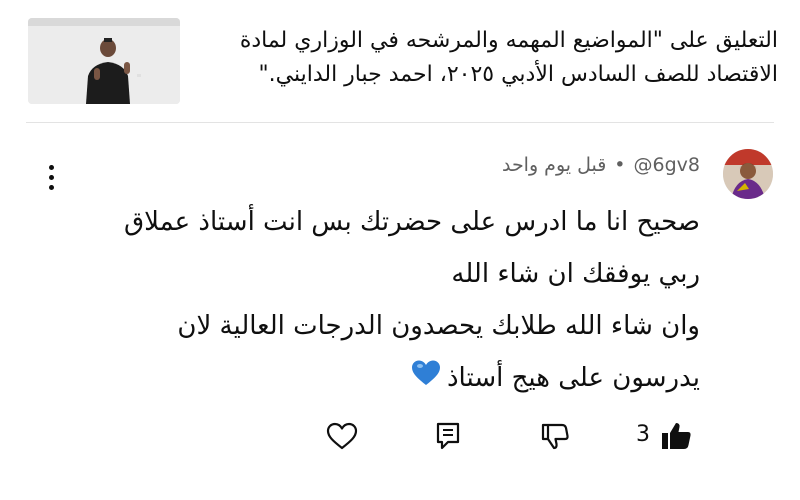 Image resolution: width=800 pixels, height=500 pixels. Describe the element at coordinates (426, 379) in the screenshot. I see `blue-heart-emoji` at that location.